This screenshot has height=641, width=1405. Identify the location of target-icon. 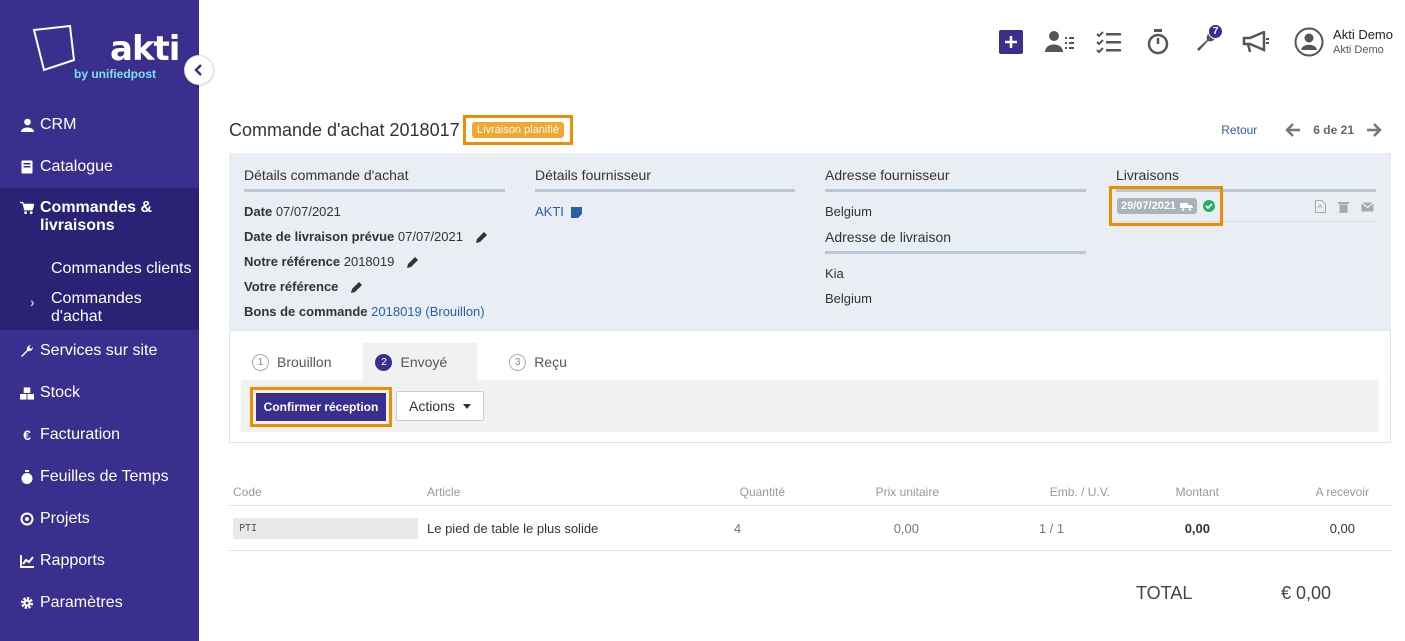
(27, 519).